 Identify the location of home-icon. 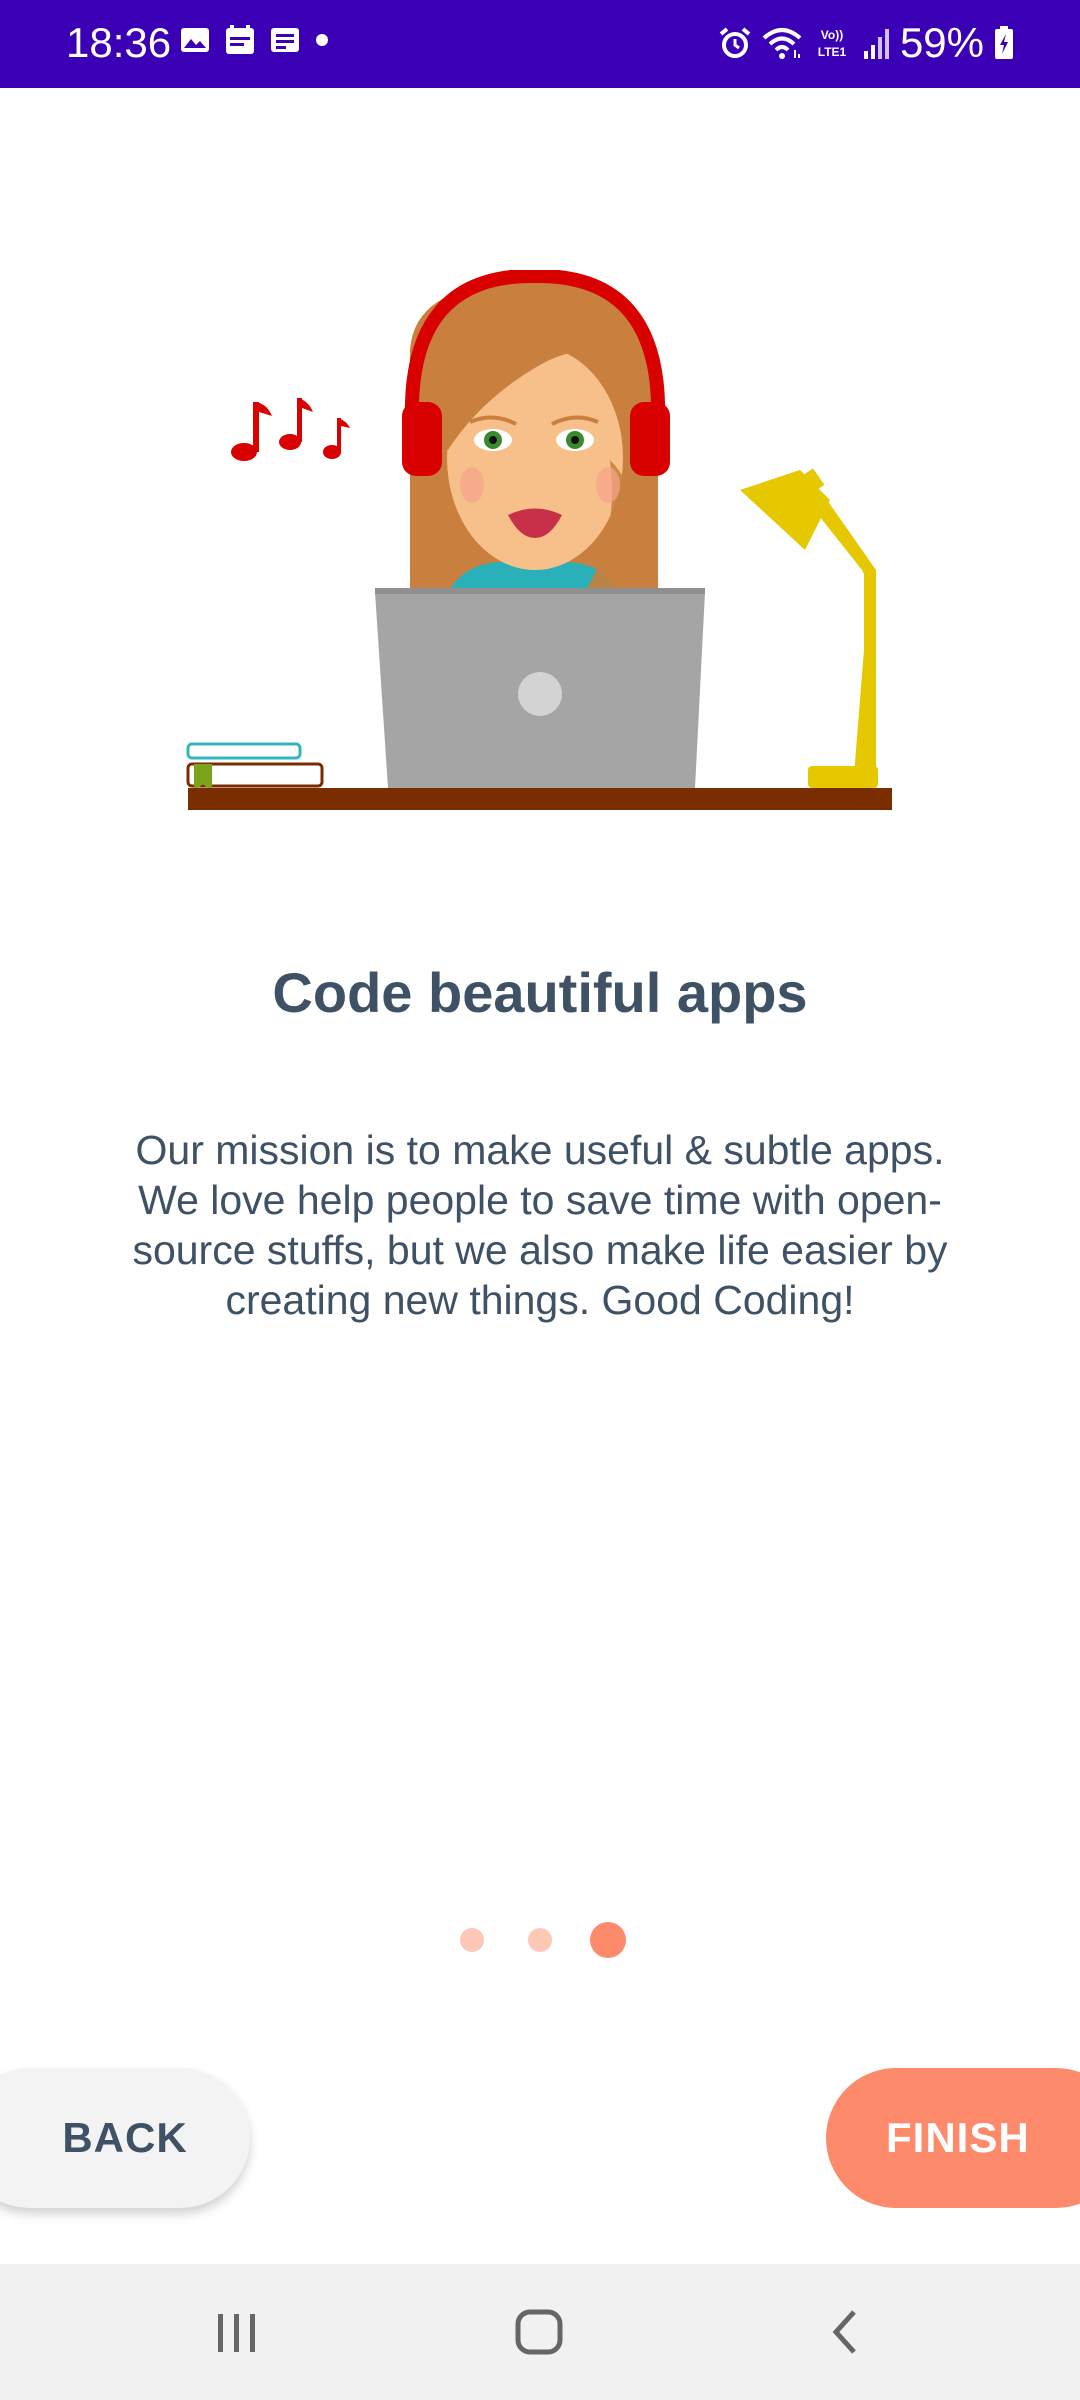
(540, 2332).